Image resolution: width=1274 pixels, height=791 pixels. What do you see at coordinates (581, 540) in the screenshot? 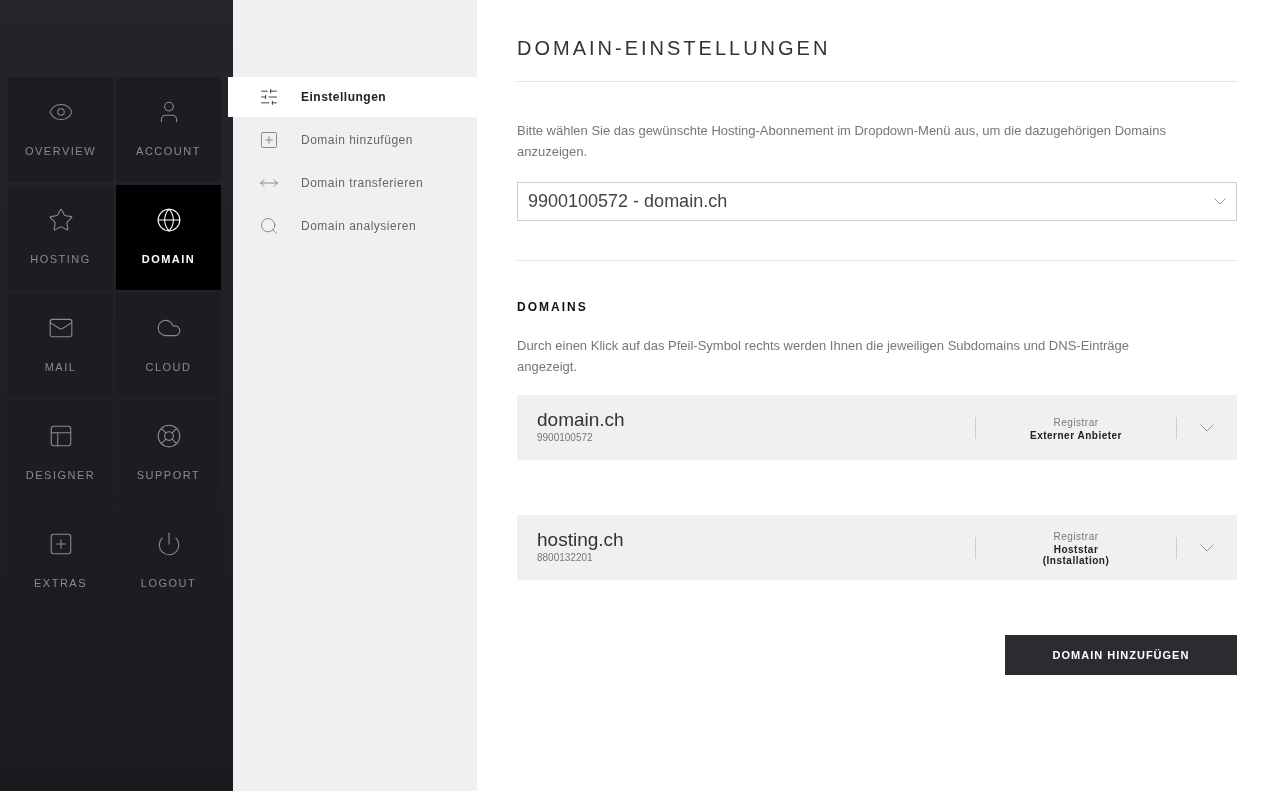
I see `domain-name: hosting.ch` at bounding box center [581, 540].